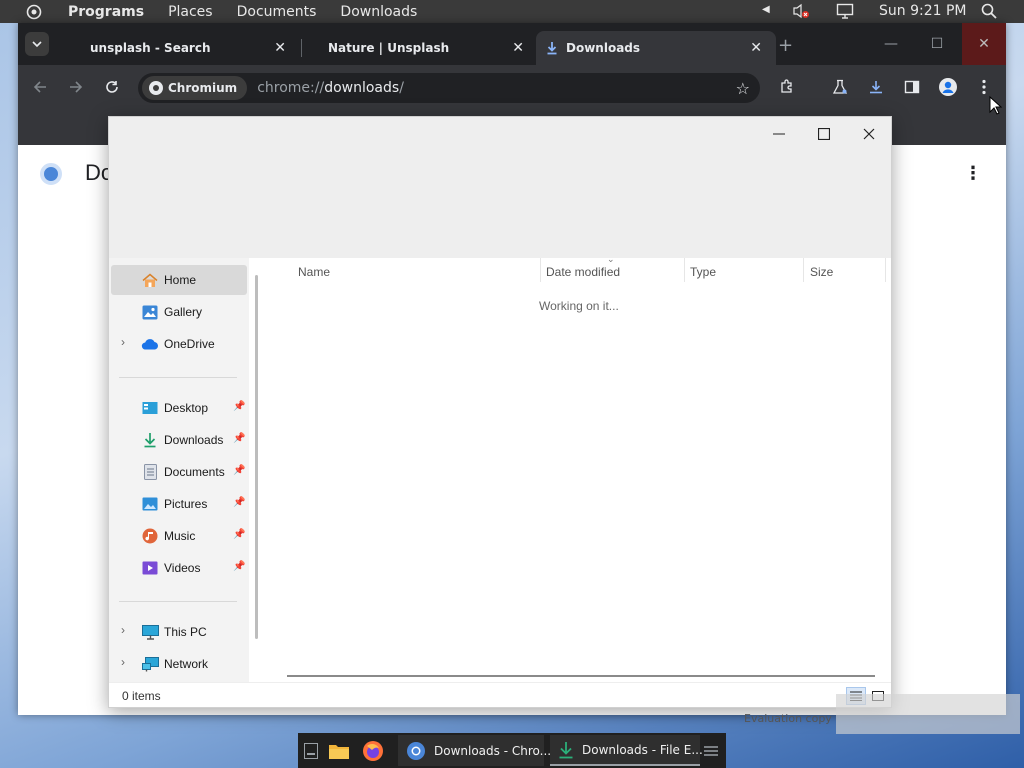 The width and height of the screenshot is (1024, 768). Describe the element at coordinates (766, 9) in the screenshot. I see `tray-expand-icon: ◀` at that location.